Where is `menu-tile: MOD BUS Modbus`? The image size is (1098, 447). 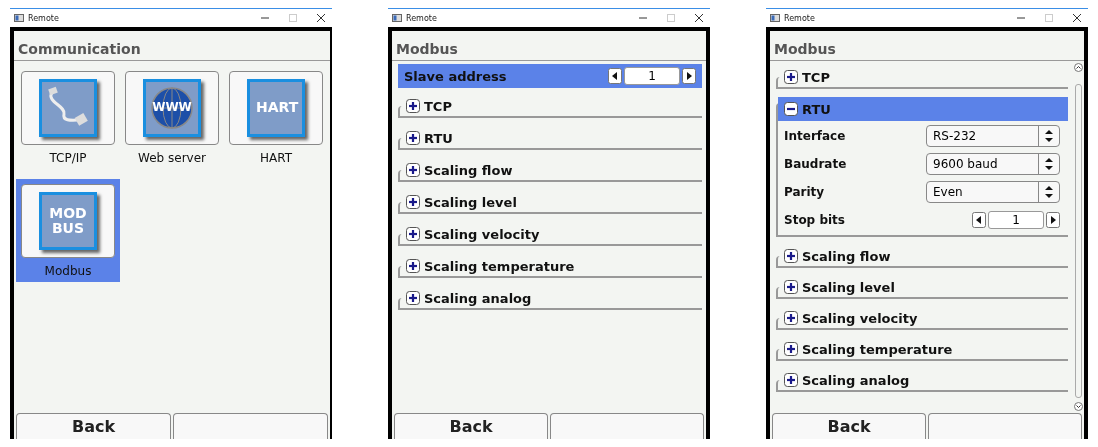 menu-tile: MOD BUS Modbus is located at coordinates (68, 230).